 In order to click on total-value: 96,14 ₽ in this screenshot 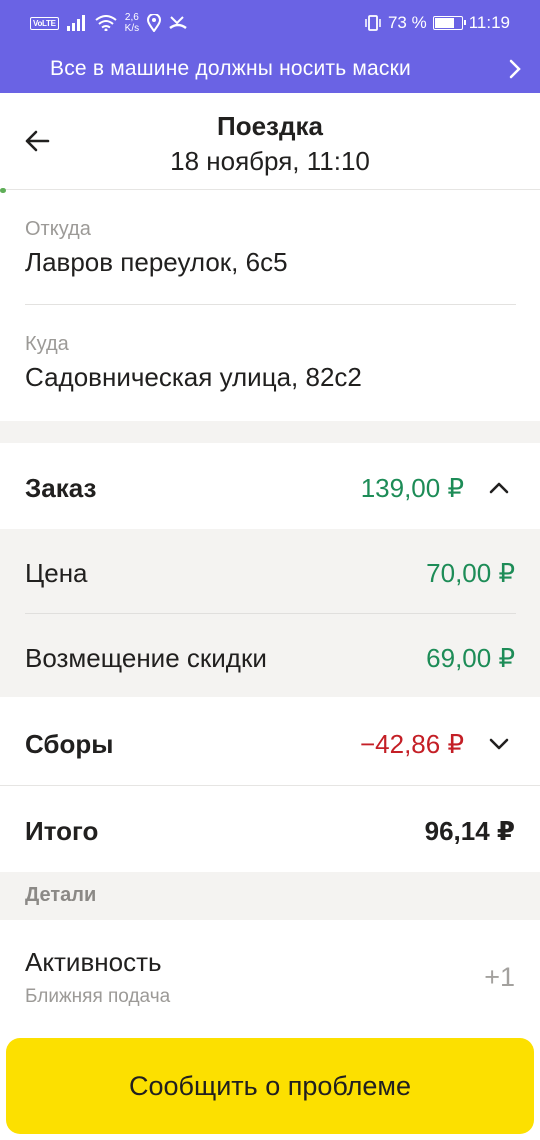, I will do `click(469, 831)`.